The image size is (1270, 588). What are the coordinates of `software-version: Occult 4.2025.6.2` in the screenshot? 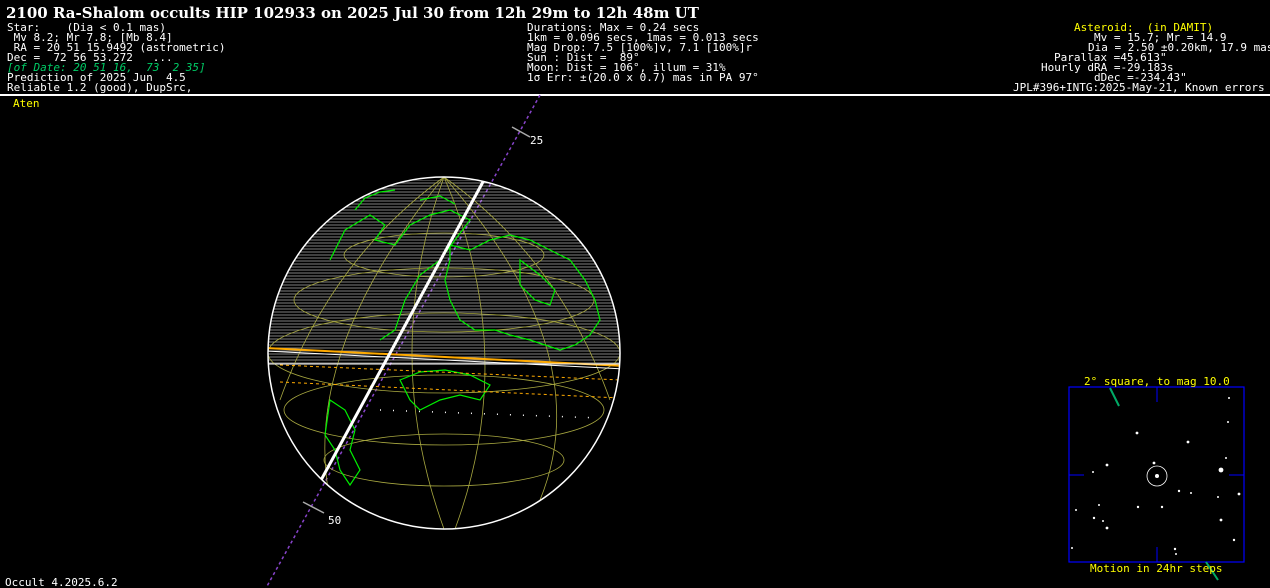 It's located at (61, 582).